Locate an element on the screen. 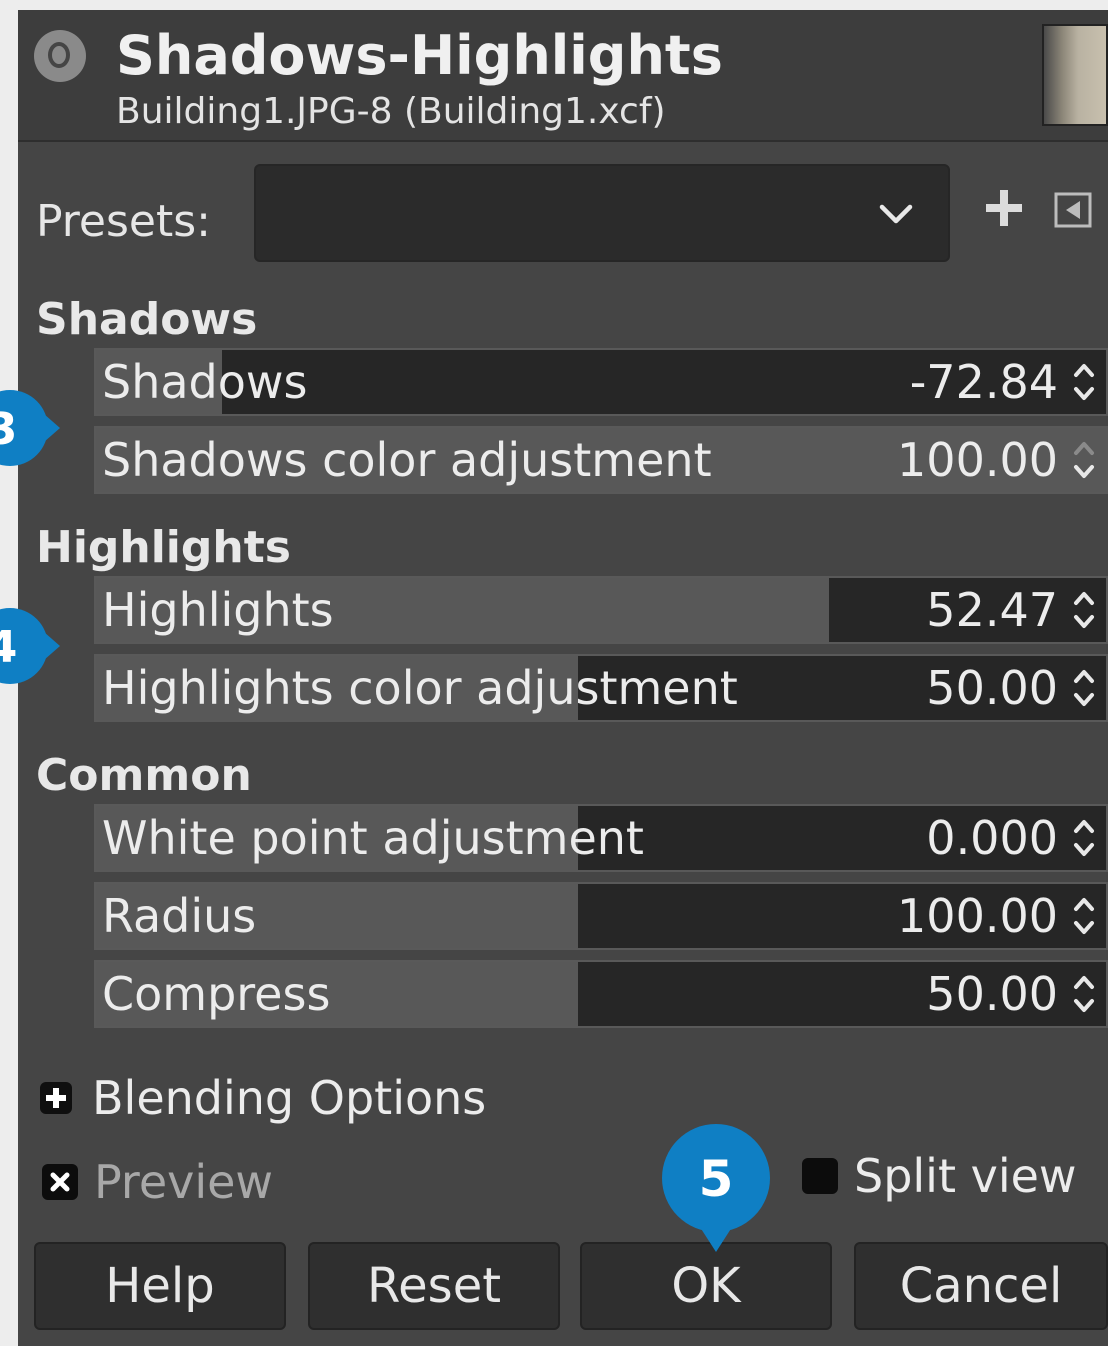 The height and width of the screenshot is (1346, 1108). presets-label: Presets: is located at coordinates (123, 221).